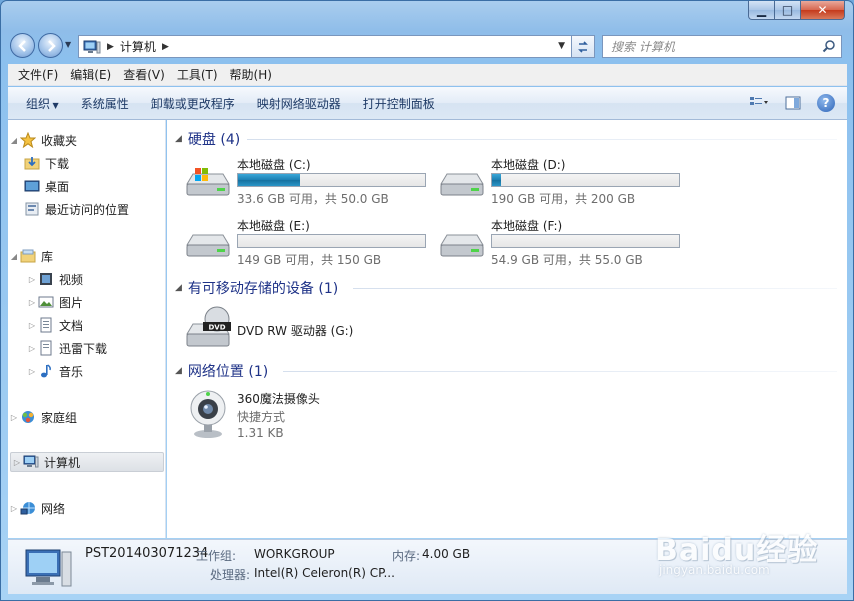 This screenshot has width=854, height=601. I want to click on nav-music: ▷ 音乐, so click(54, 371).